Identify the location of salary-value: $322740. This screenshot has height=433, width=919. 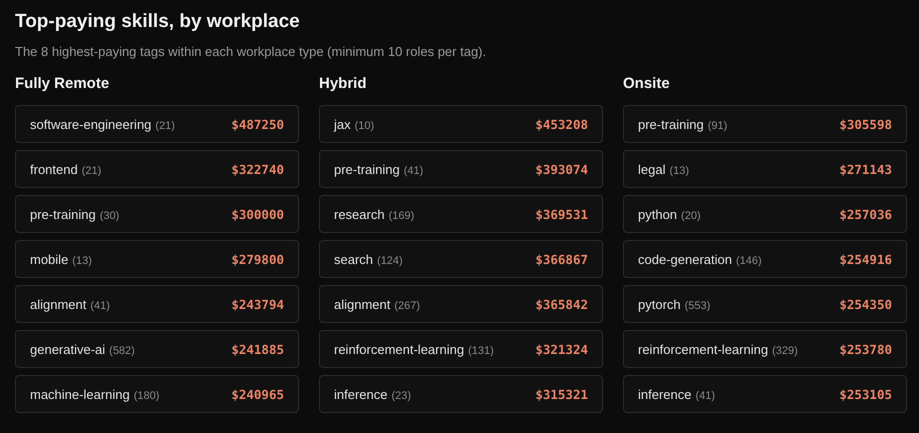
(257, 169).